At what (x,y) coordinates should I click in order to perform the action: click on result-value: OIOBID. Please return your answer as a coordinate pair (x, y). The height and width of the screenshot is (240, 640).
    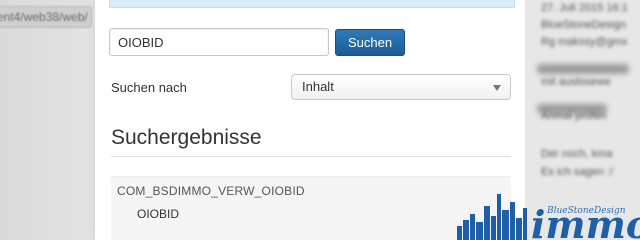
    Looking at the image, I should click on (158, 214).